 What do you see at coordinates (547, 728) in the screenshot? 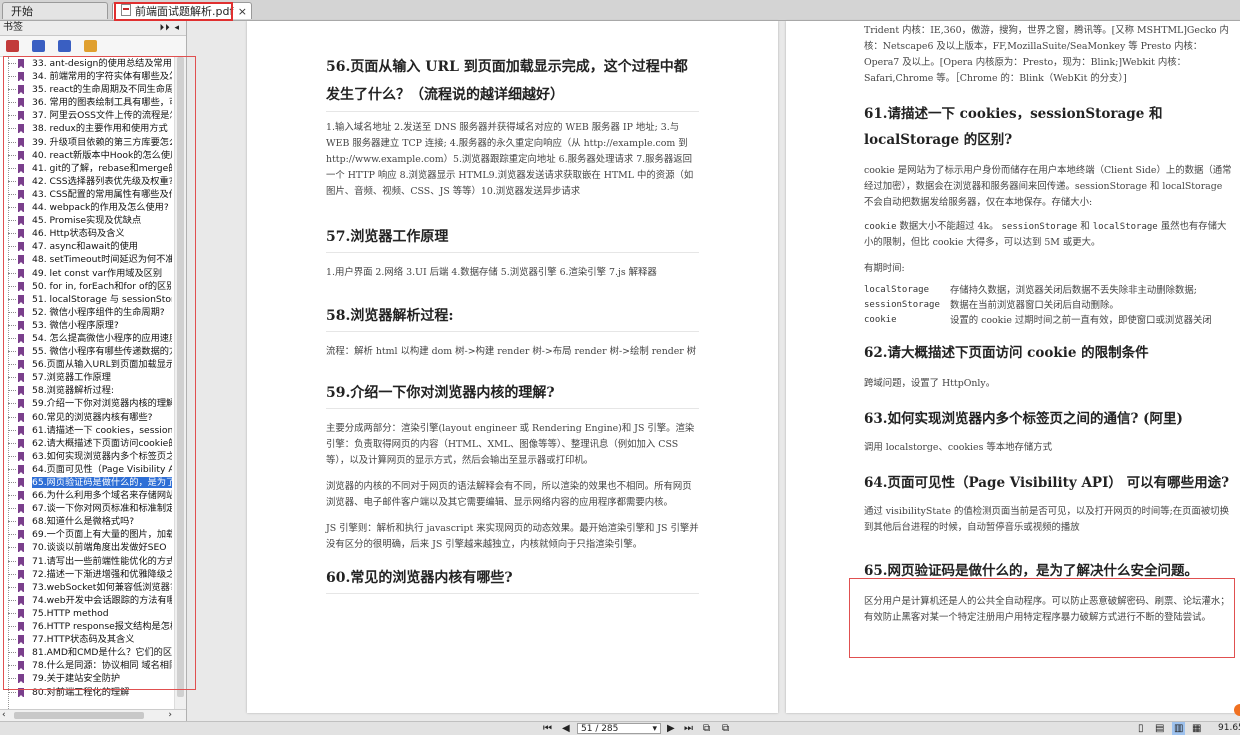
I see `first-page-icon: ⏮` at bounding box center [547, 728].